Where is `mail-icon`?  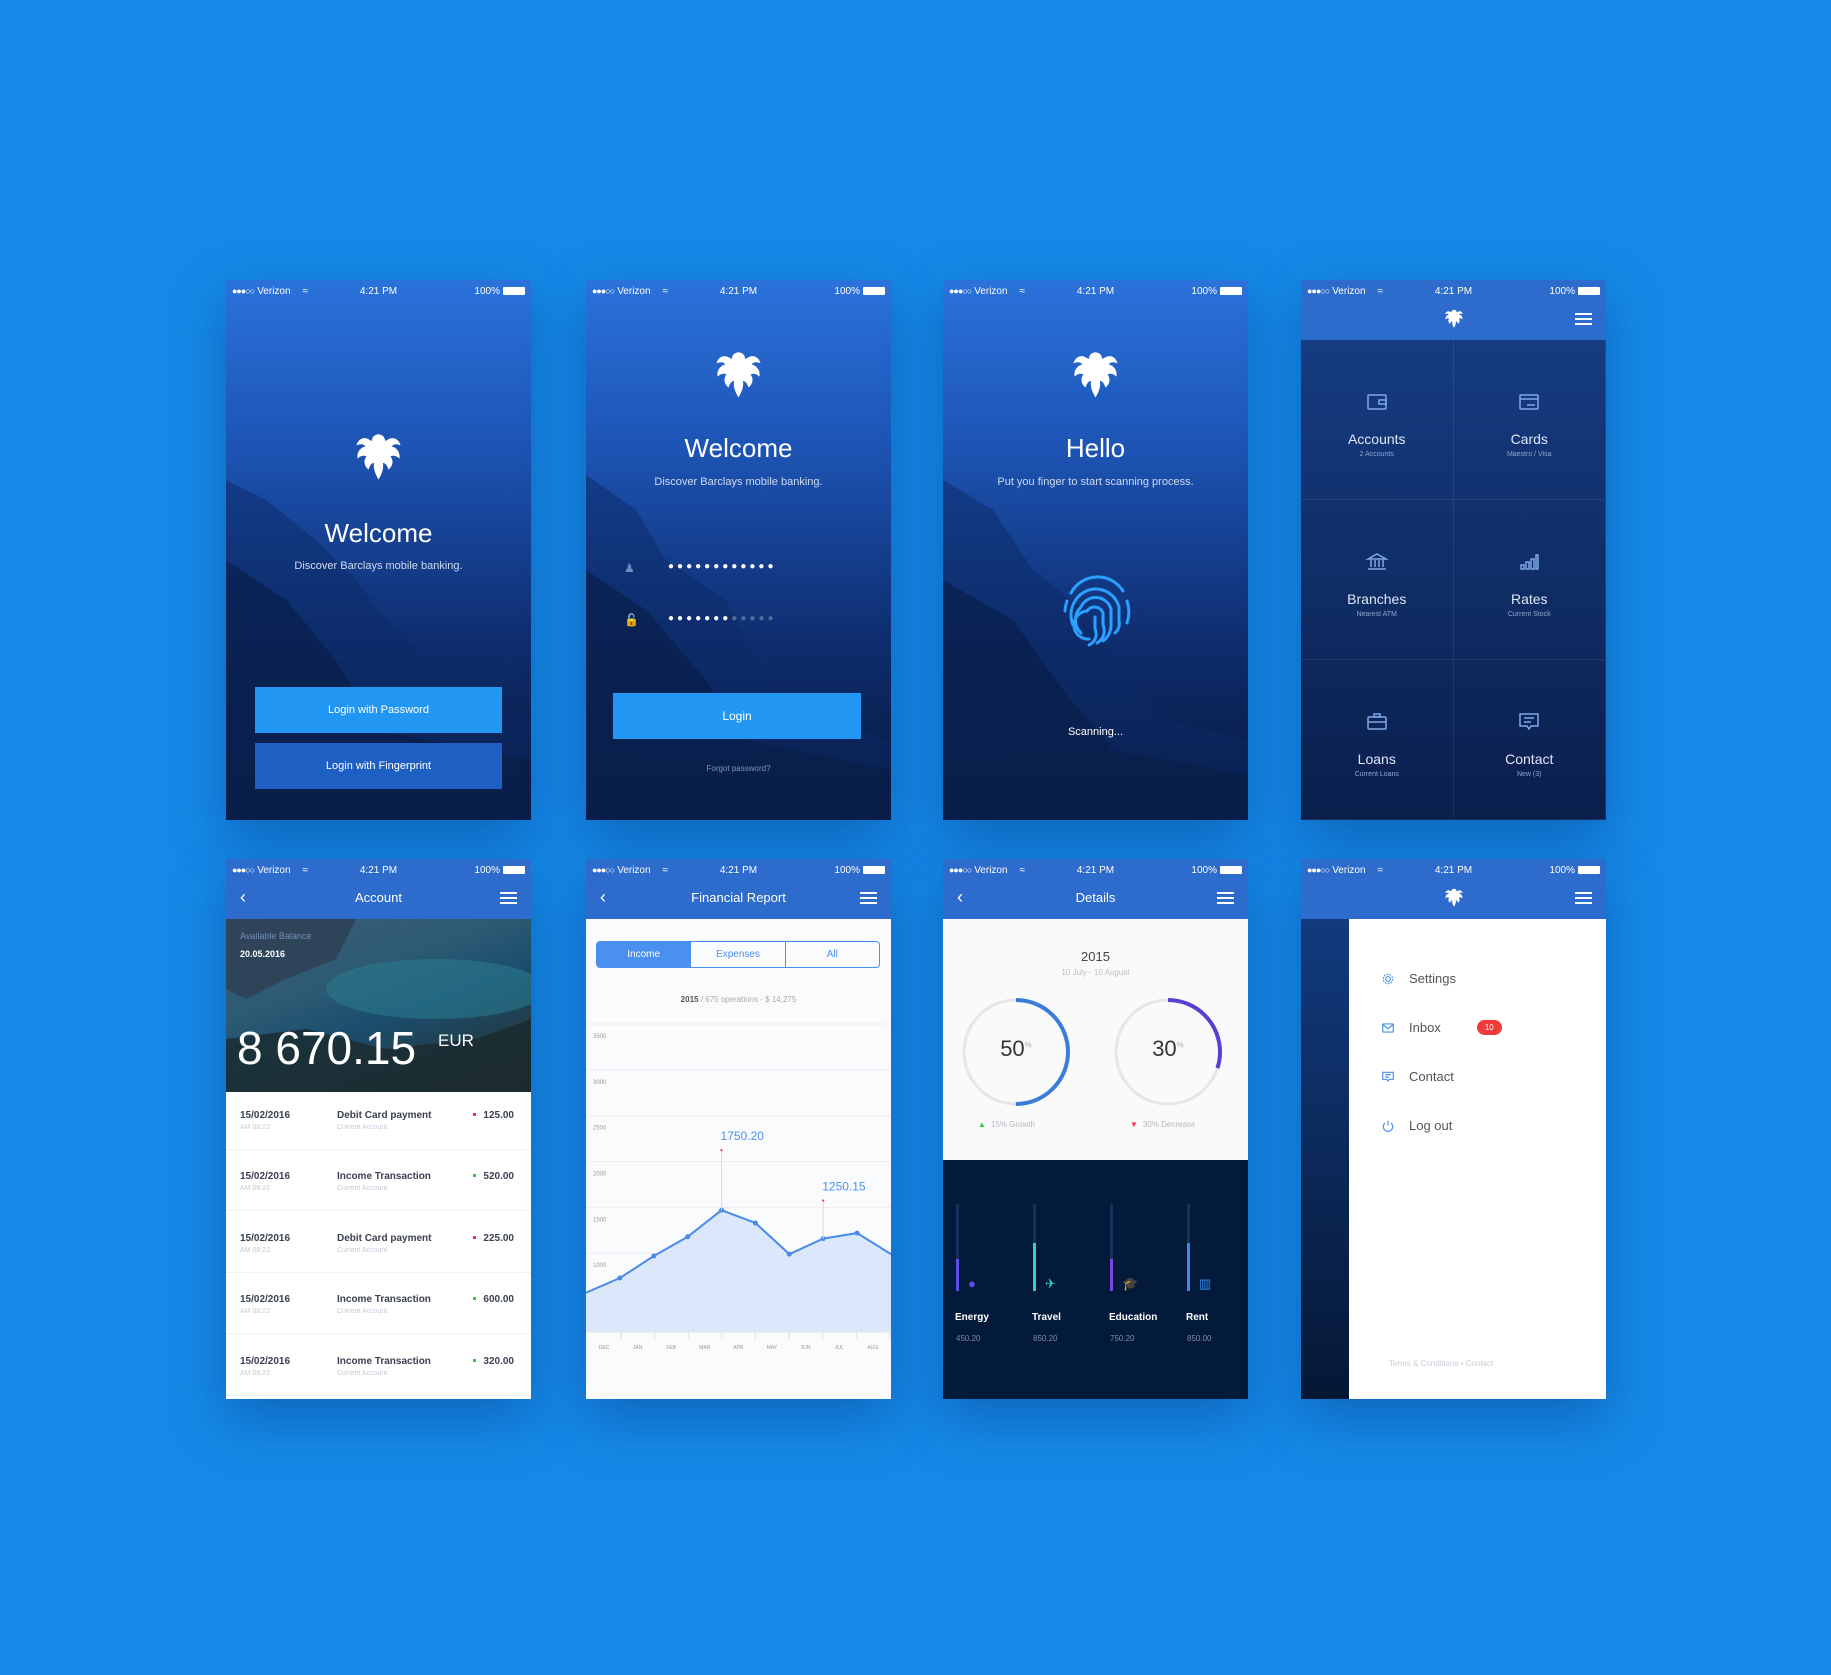 mail-icon is located at coordinates (1388, 1027).